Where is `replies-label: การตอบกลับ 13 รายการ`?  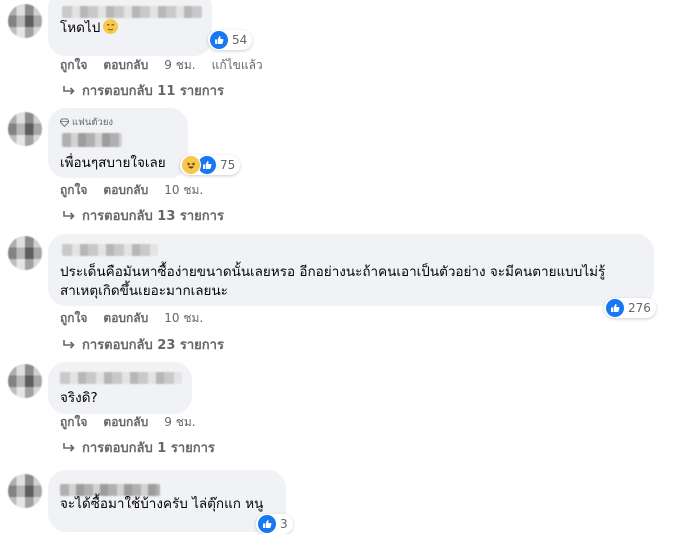
replies-label: การตอบกลับ 13 รายการ is located at coordinates (153, 216).